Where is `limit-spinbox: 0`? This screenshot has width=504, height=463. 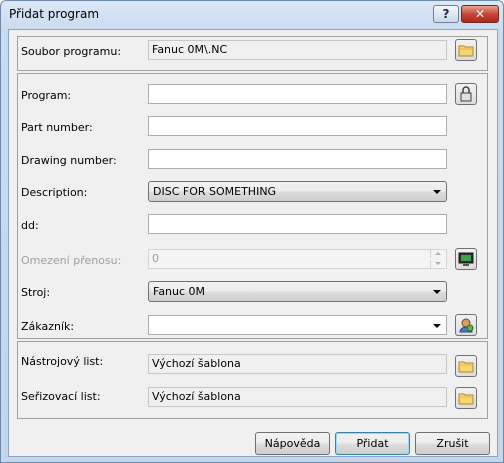 limit-spinbox: 0 is located at coordinates (297, 259).